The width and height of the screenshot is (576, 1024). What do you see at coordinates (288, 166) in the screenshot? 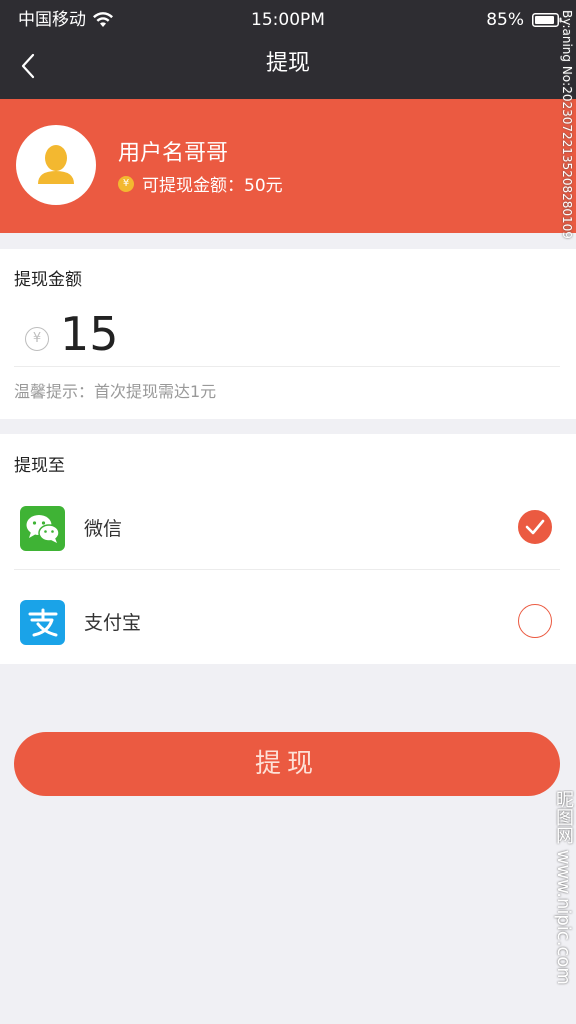
I see `profile-header: 用户名哥哥 ¥ 可提现金额：50元` at bounding box center [288, 166].